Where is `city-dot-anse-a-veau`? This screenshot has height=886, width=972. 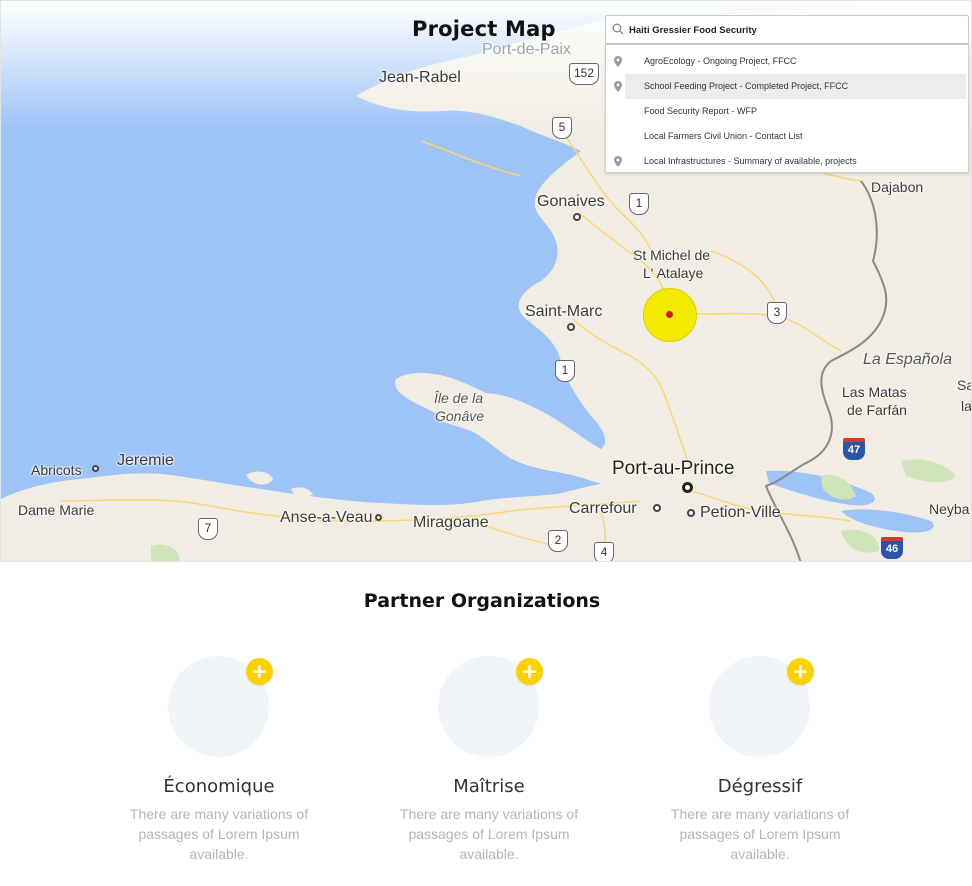
city-dot-anse-a-veau is located at coordinates (378, 517).